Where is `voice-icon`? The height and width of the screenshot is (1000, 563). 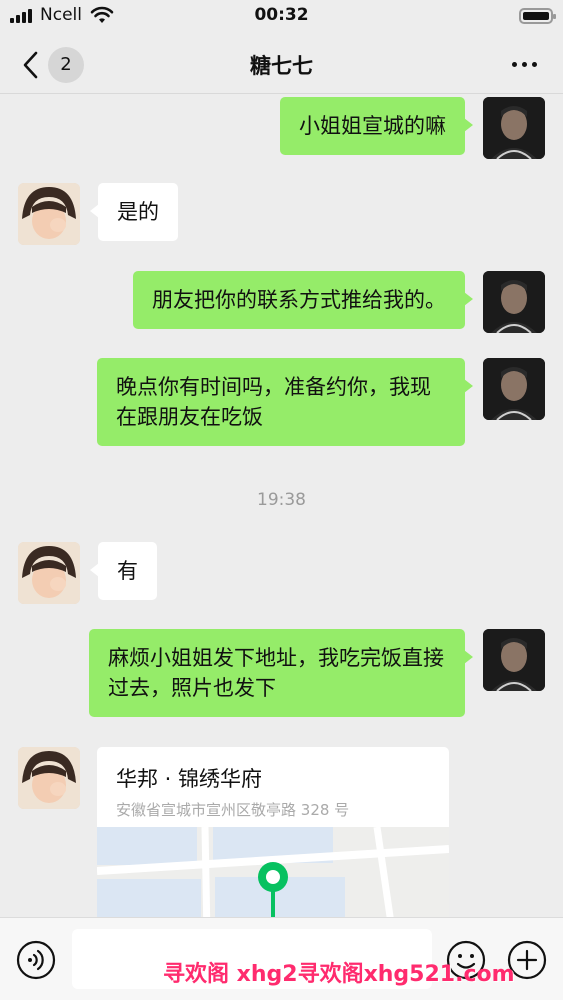
voice-icon is located at coordinates (36, 960).